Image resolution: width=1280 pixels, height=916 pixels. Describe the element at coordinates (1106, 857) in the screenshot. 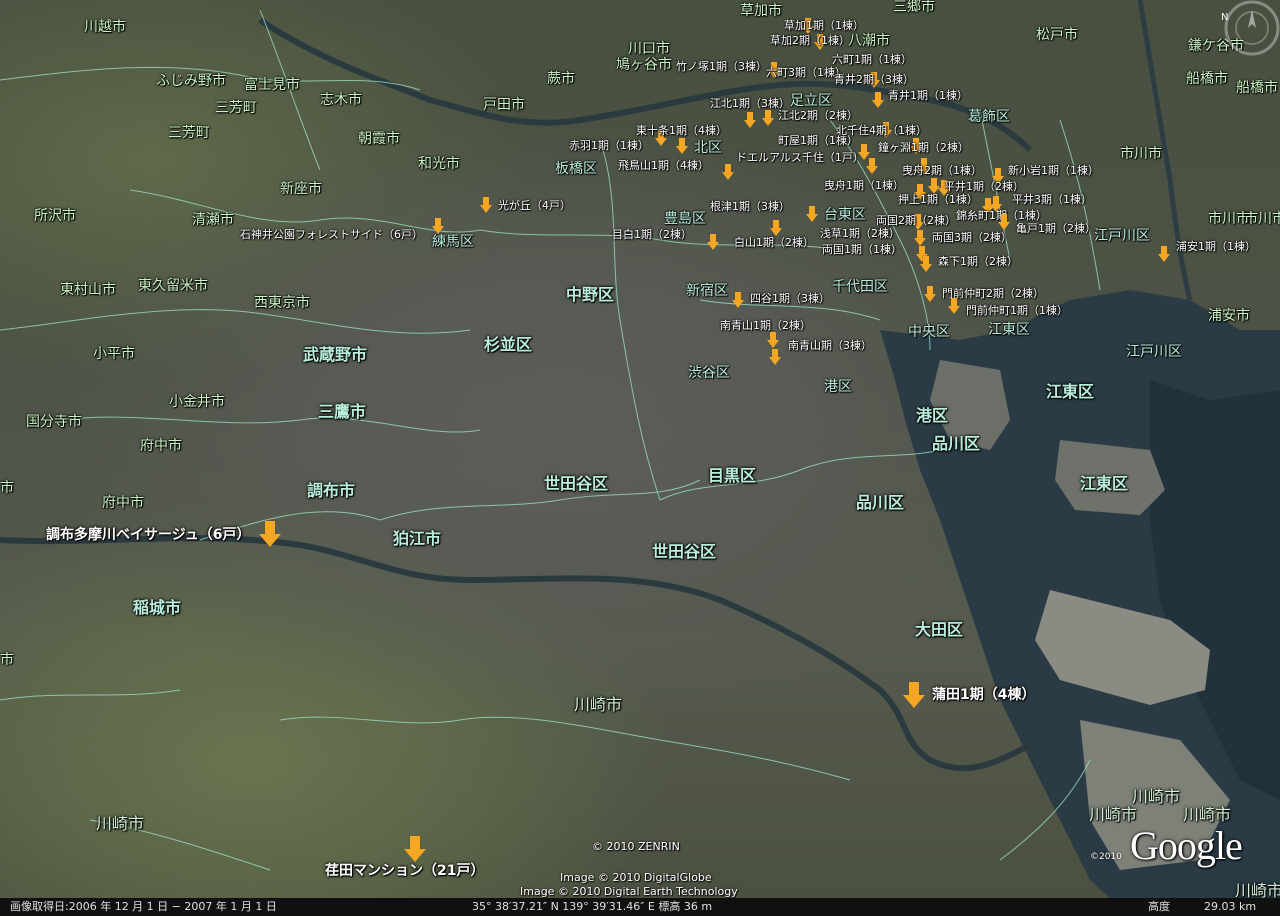

I see `google-copyright: ©2010` at that location.